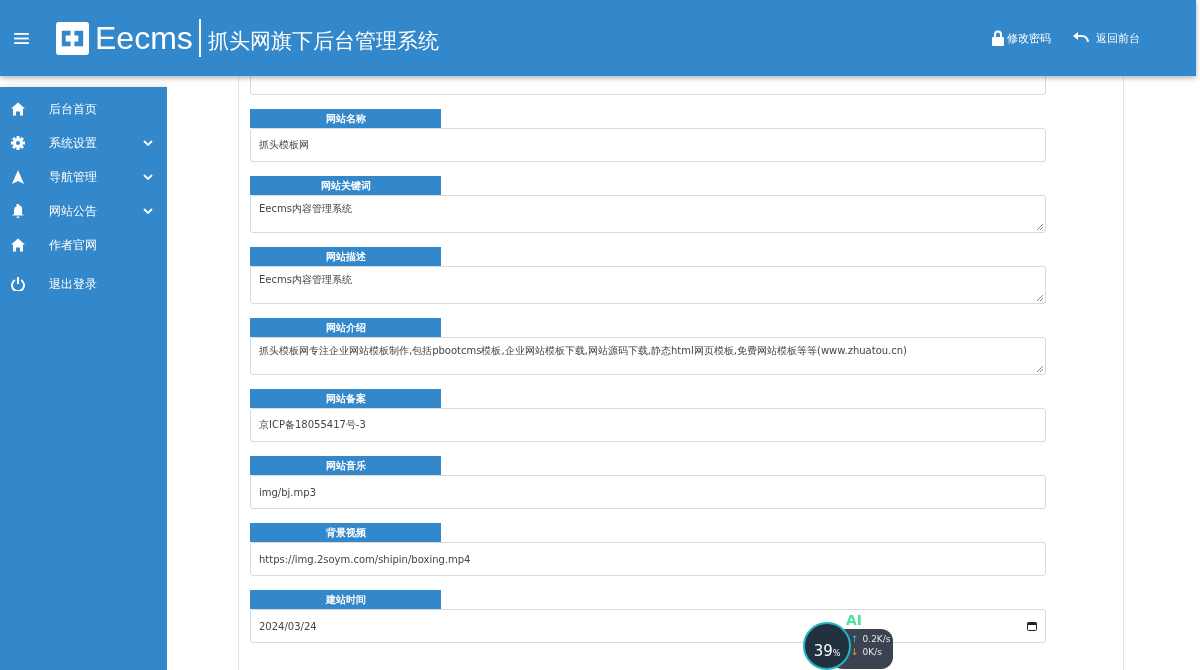  Describe the element at coordinates (867, 652) in the screenshot. I see `download-speed: ↓ 0K/s` at that location.